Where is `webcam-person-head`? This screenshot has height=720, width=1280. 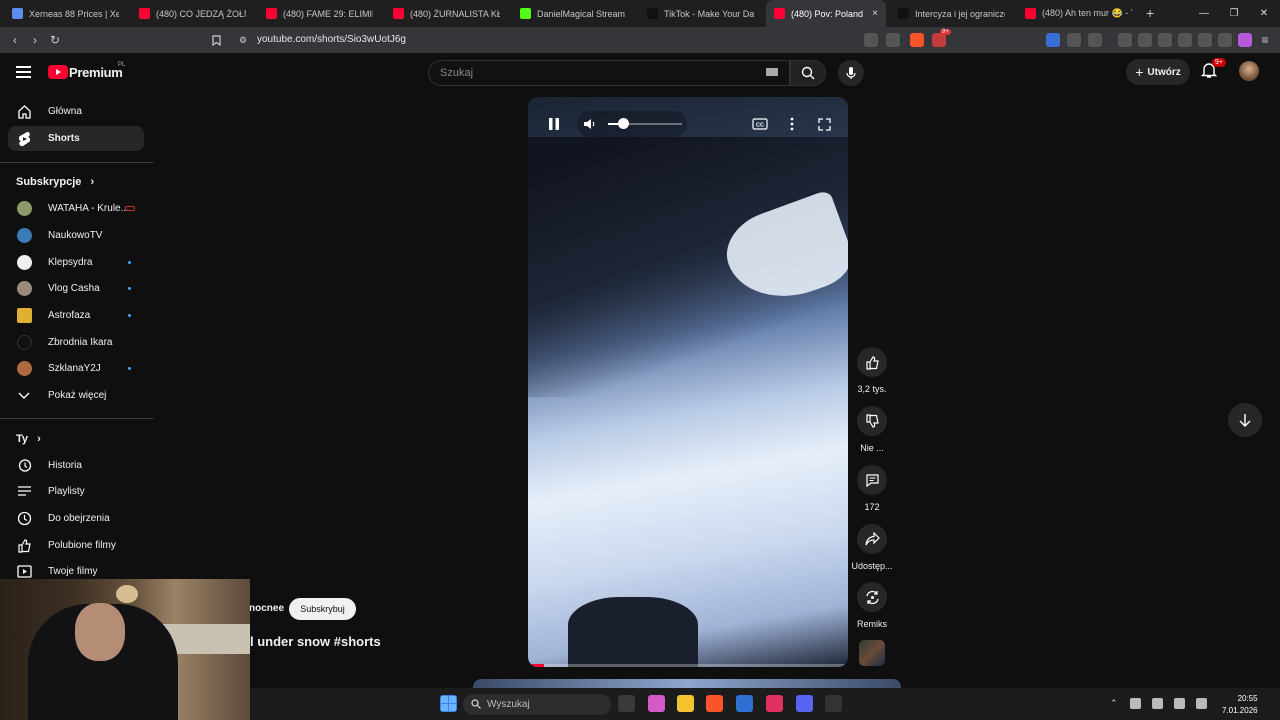
webcam-person-head is located at coordinates (100, 632).